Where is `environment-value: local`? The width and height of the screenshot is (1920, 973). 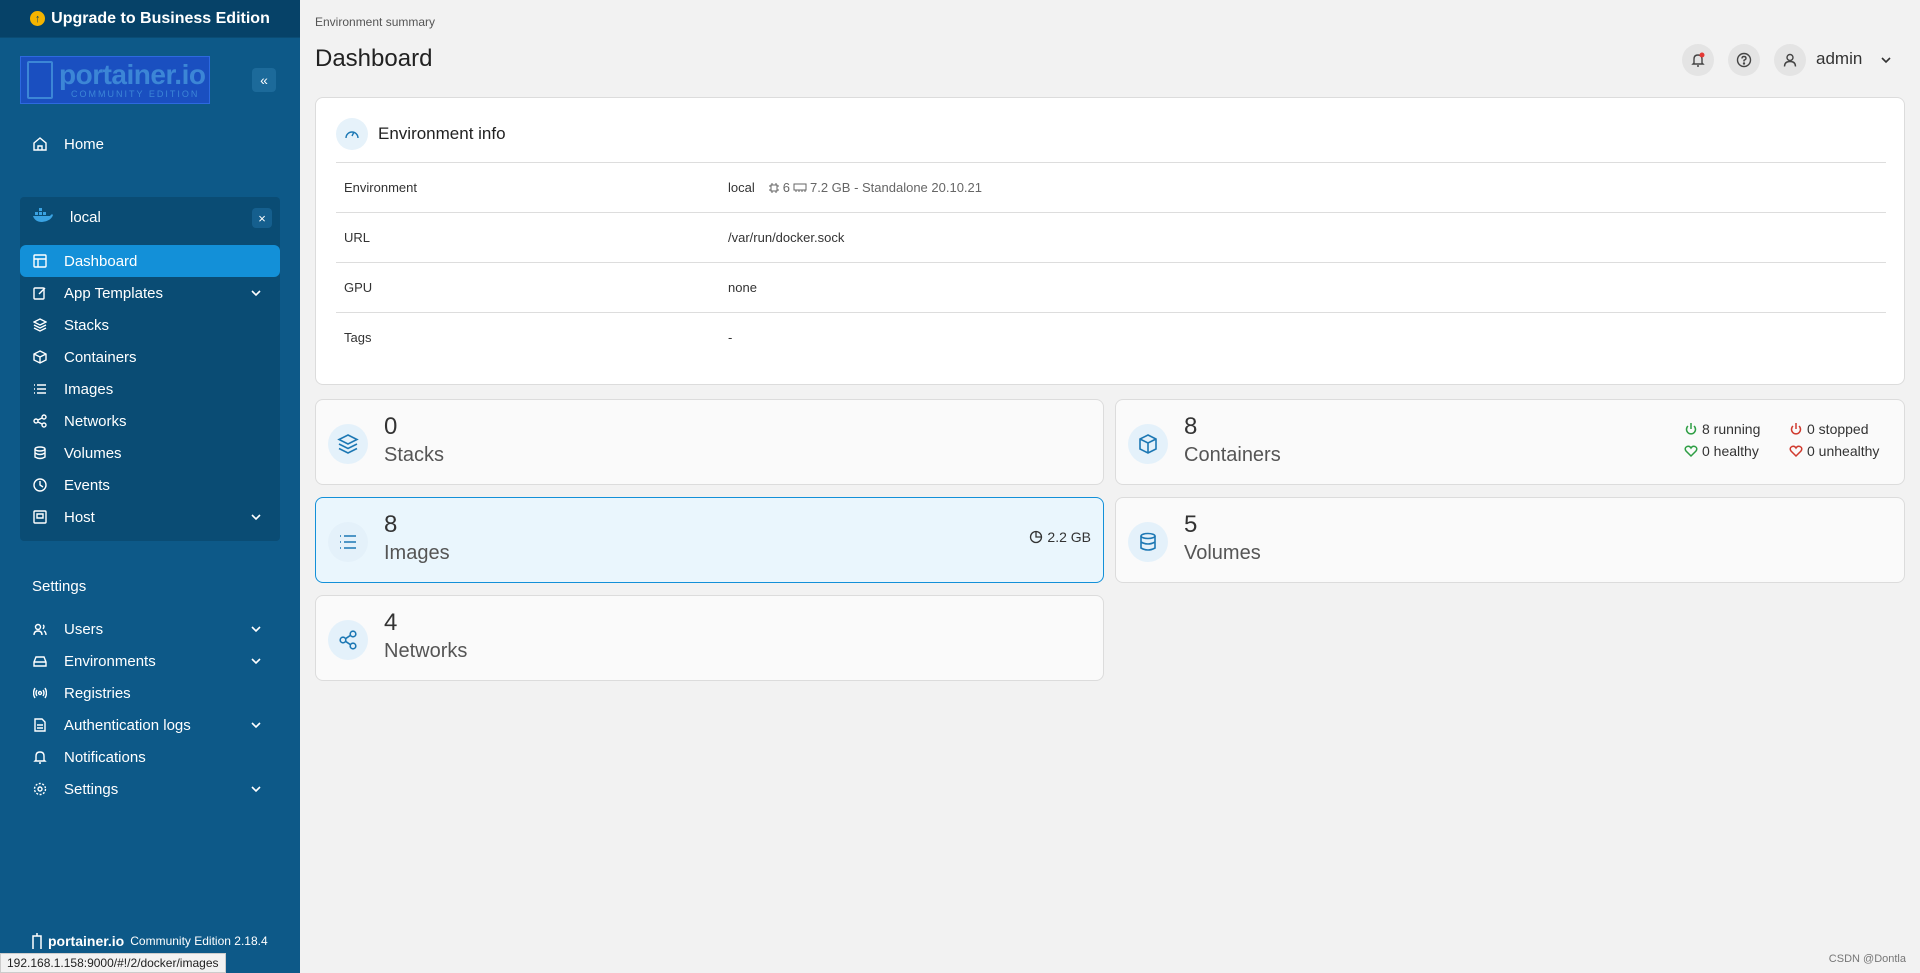 environment-value: local is located at coordinates (741, 187).